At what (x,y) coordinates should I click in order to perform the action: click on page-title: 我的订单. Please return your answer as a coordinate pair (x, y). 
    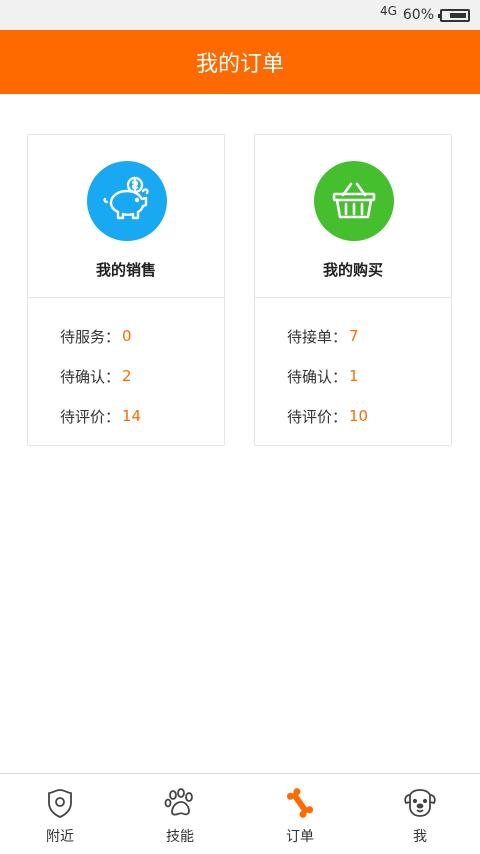
    Looking at the image, I should click on (239, 64).